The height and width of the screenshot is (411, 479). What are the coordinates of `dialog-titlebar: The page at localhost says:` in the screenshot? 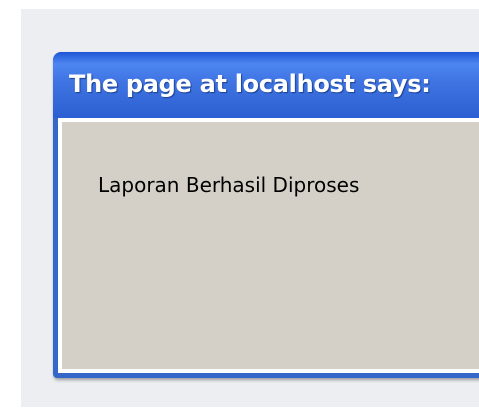 It's located at (266, 85).